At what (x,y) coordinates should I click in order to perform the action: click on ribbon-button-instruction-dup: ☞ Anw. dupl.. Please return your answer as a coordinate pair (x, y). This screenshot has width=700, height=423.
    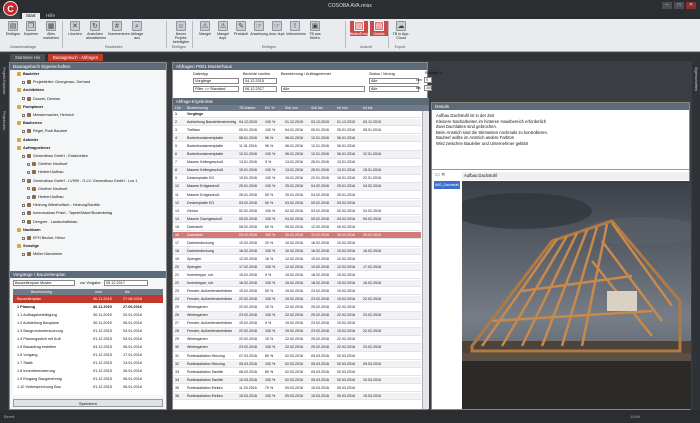
    Looking at the image, I should click on (277, 28).